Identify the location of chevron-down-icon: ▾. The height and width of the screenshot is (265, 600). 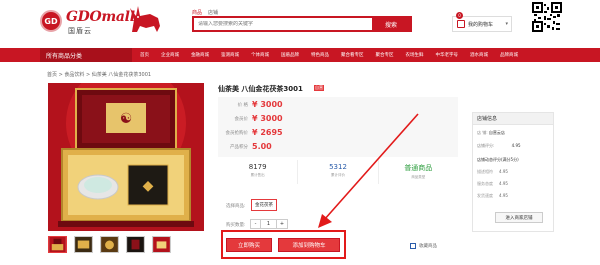
(506, 24).